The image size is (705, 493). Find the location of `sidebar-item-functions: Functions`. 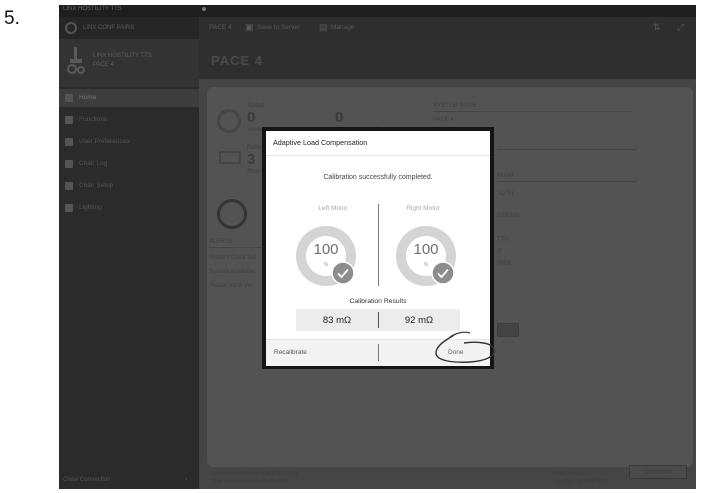

sidebar-item-functions: Functions is located at coordinates (129, 120).